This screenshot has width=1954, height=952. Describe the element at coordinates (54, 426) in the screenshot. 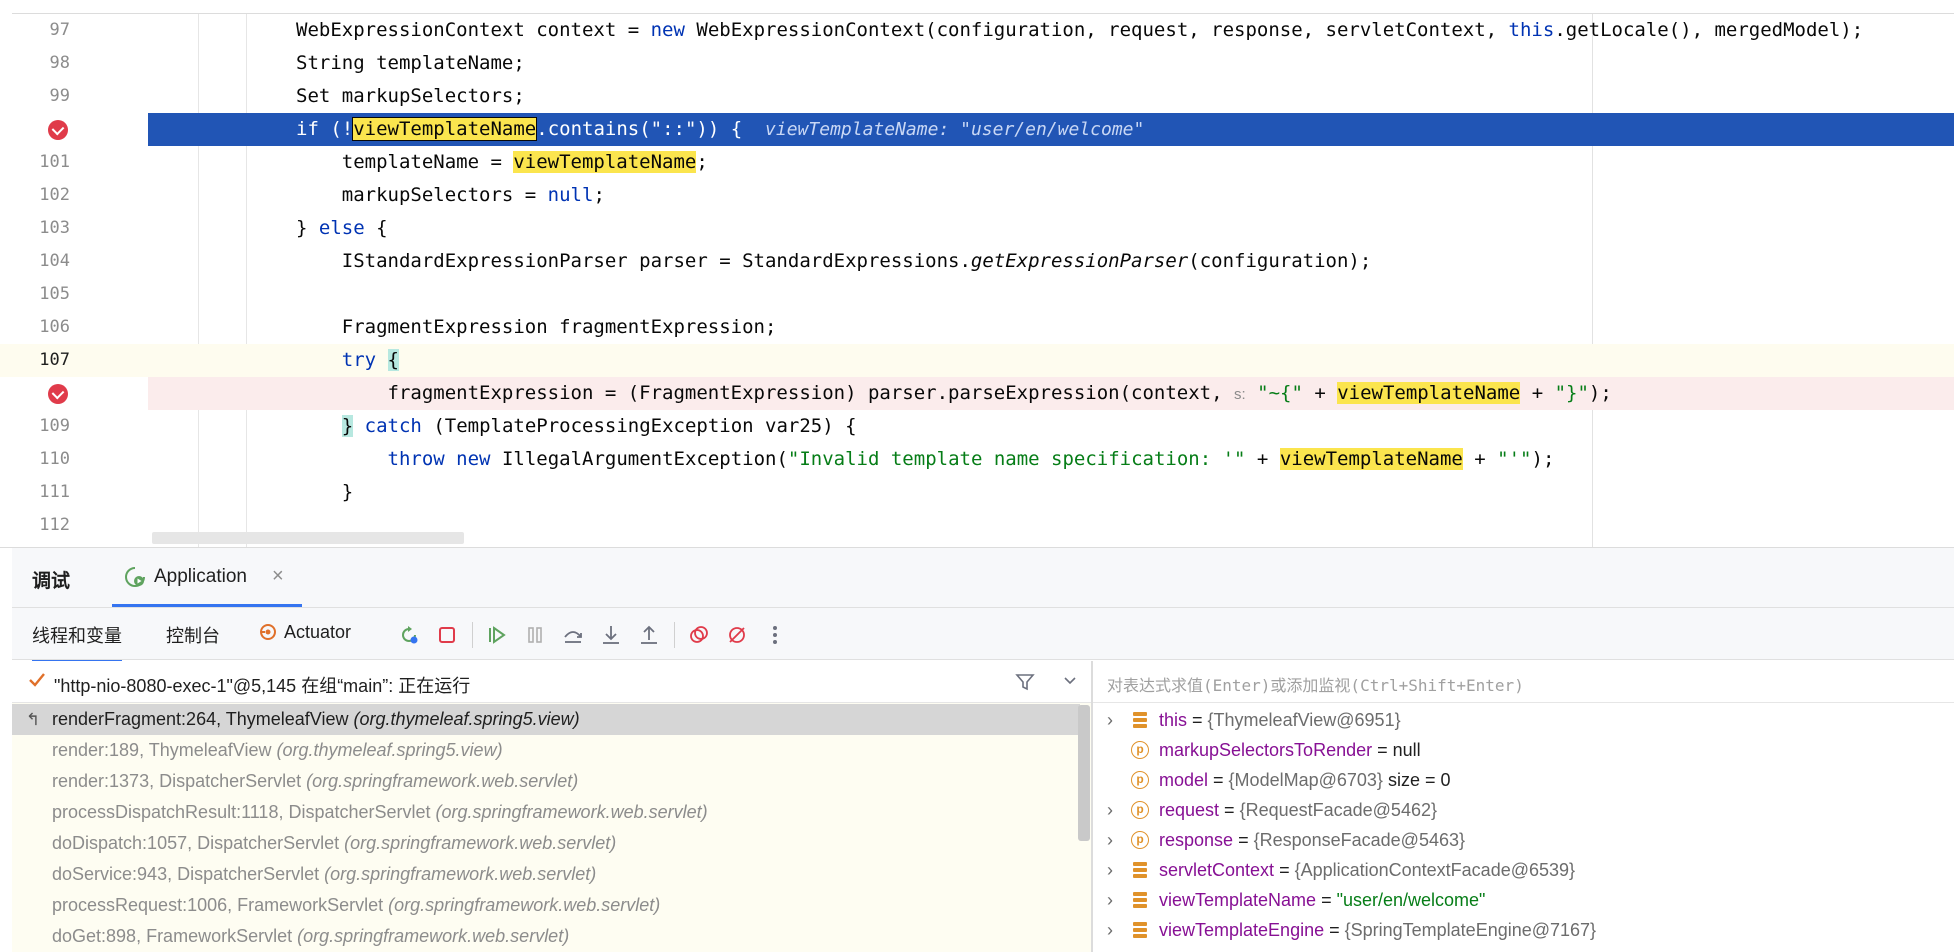

I see `line-number: 109` at that location.